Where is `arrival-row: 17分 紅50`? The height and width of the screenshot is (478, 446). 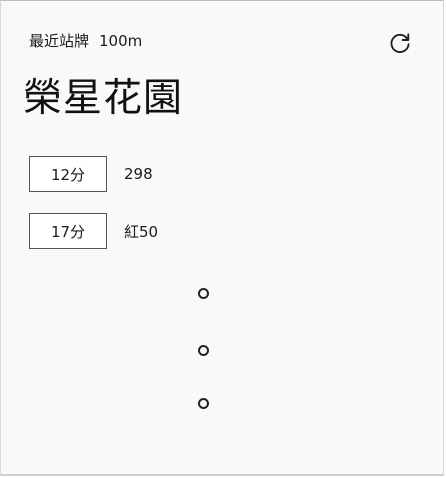 arrival-row: 17分 紅50 is located at coordinates (93, 231).